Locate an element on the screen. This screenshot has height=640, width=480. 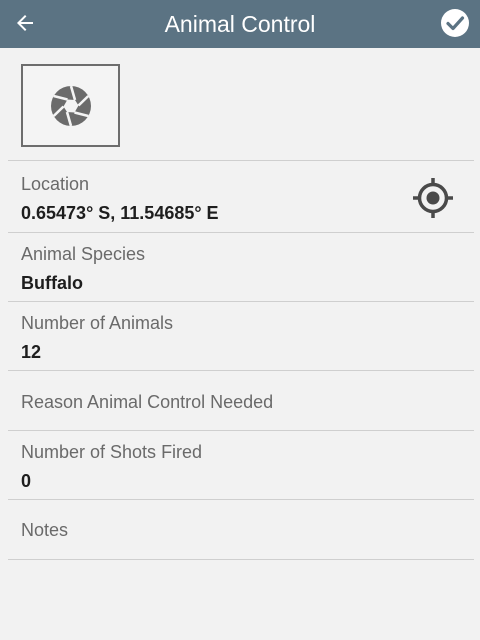
field-value: Buffalo is located at coordinates (52, 283).